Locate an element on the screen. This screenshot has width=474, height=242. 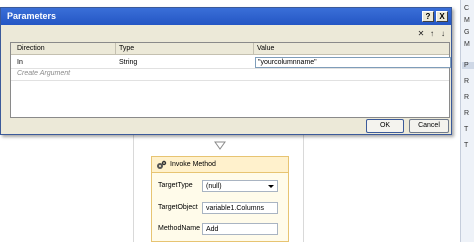
target-type-label: TargetType is located at coordinates (175, 185).